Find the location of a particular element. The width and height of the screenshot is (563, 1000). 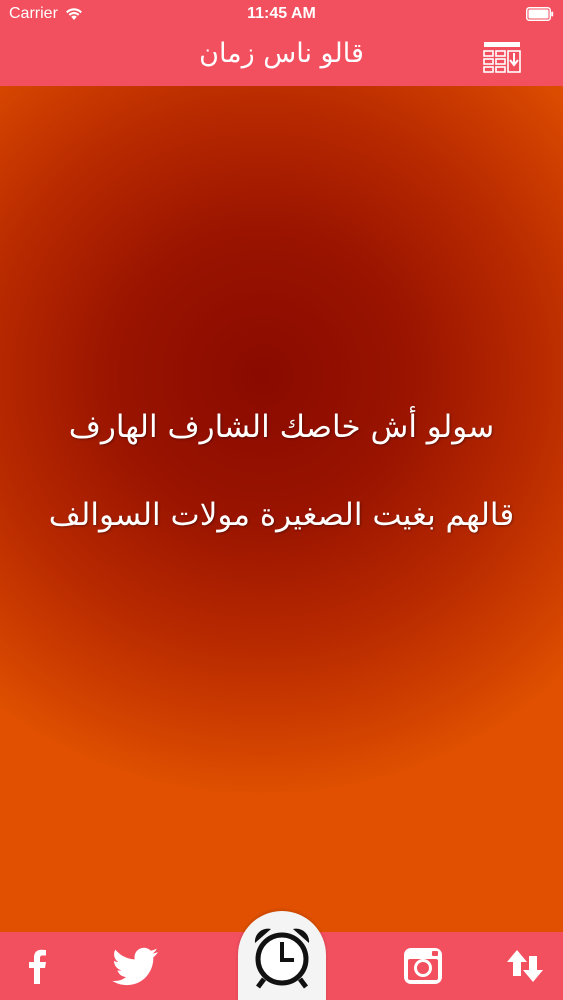

header-bar: Carrier 11:45 AM قالو ناس زمان is located at coordinates (281, 43).